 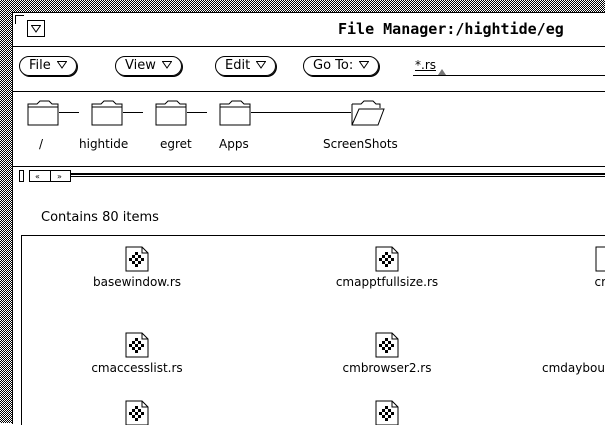 I want to click on scrollbar-cable, so click(x=338, y=175).